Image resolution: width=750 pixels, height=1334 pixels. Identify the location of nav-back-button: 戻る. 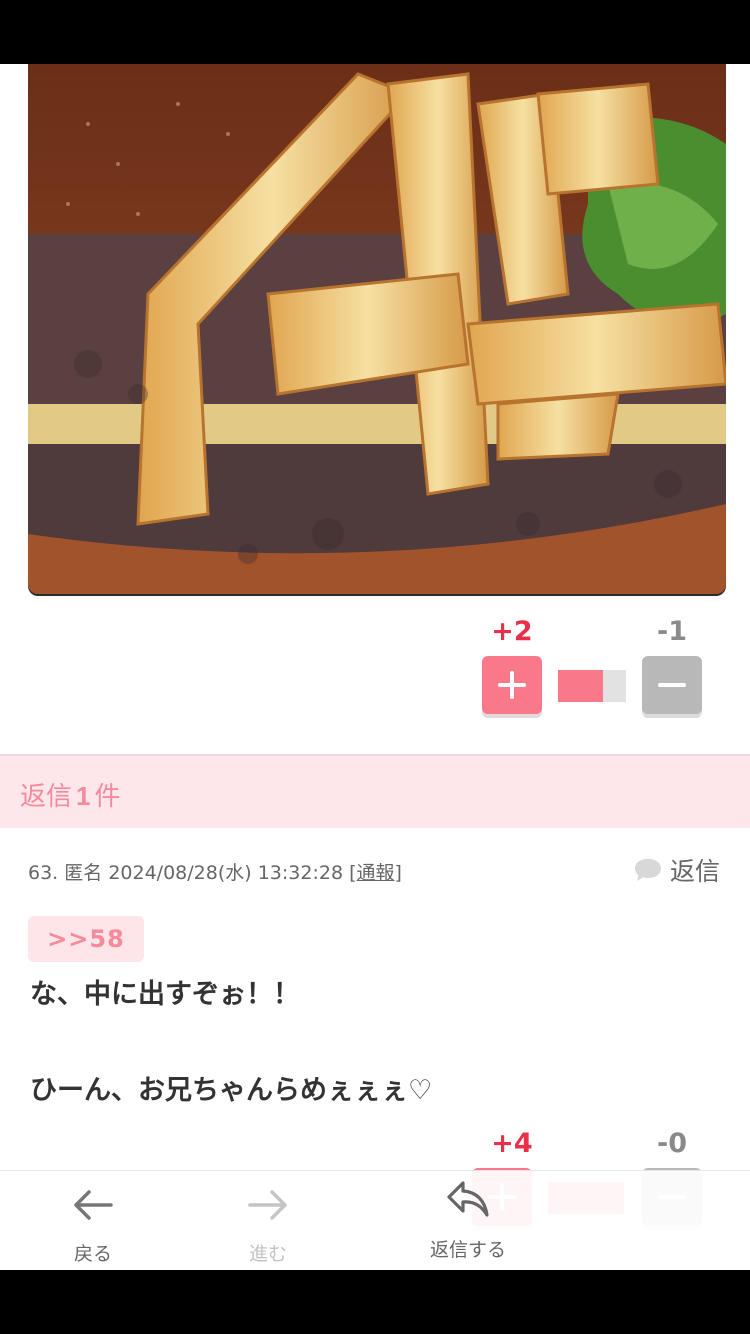
(93, 1220).